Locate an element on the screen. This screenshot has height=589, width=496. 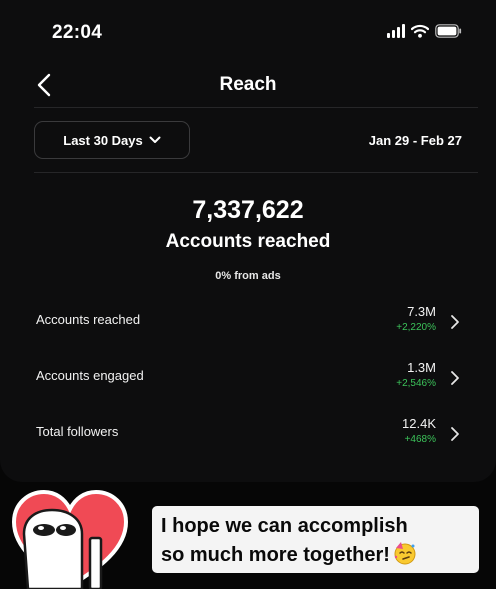
total-accounts-reached: 7,337,622 is located at coordinates (248, 210).